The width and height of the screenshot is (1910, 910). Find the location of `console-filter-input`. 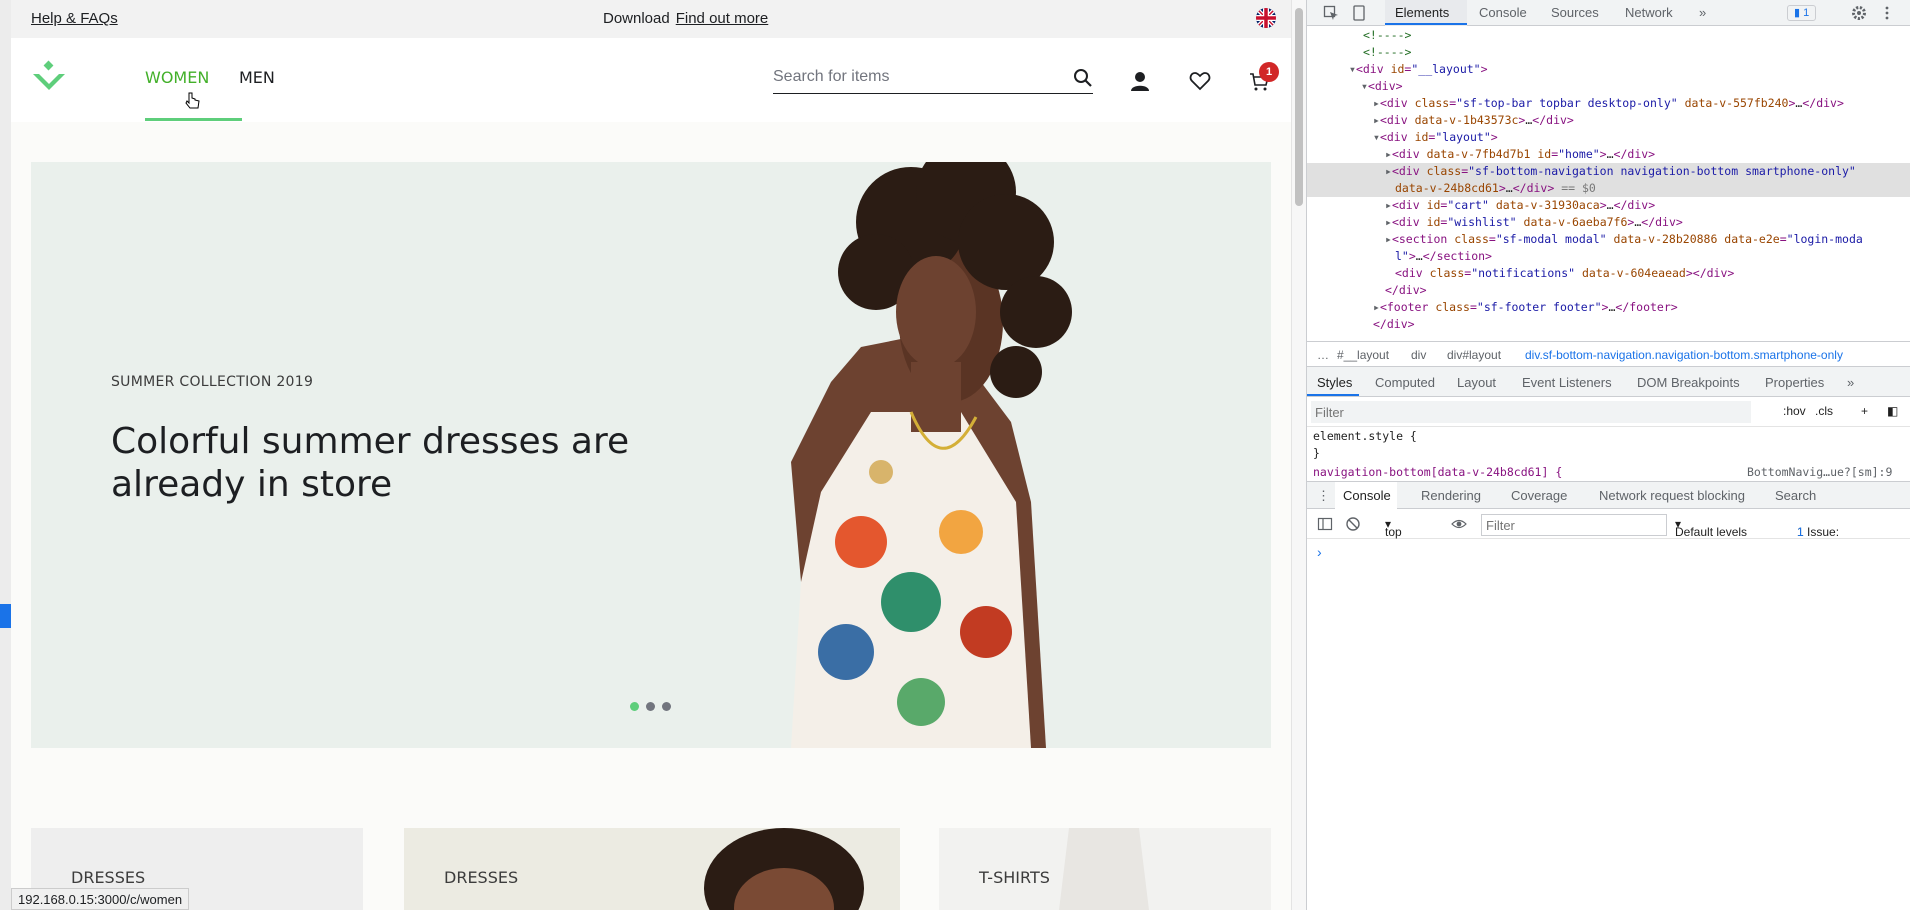

console-filter-input is located at coordinates (1574, 525).